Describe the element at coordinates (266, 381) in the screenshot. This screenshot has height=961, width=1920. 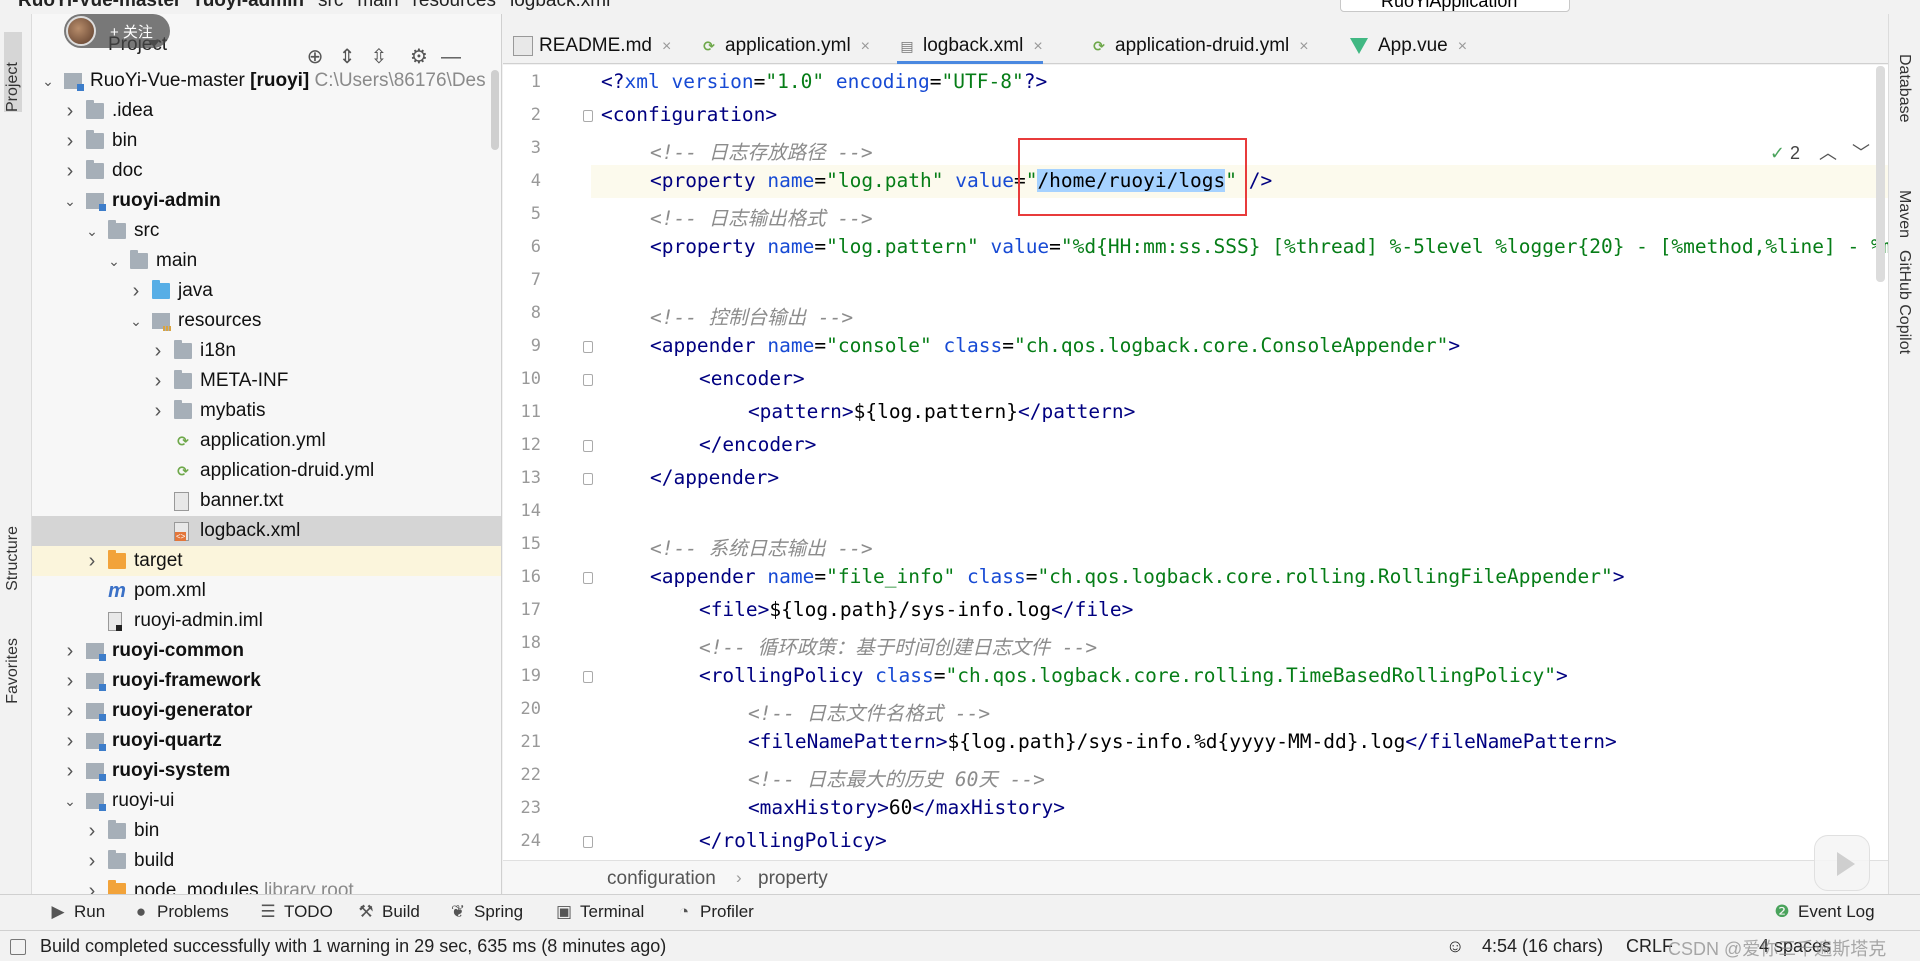
I see `tree-item: › META-INF` at that location.